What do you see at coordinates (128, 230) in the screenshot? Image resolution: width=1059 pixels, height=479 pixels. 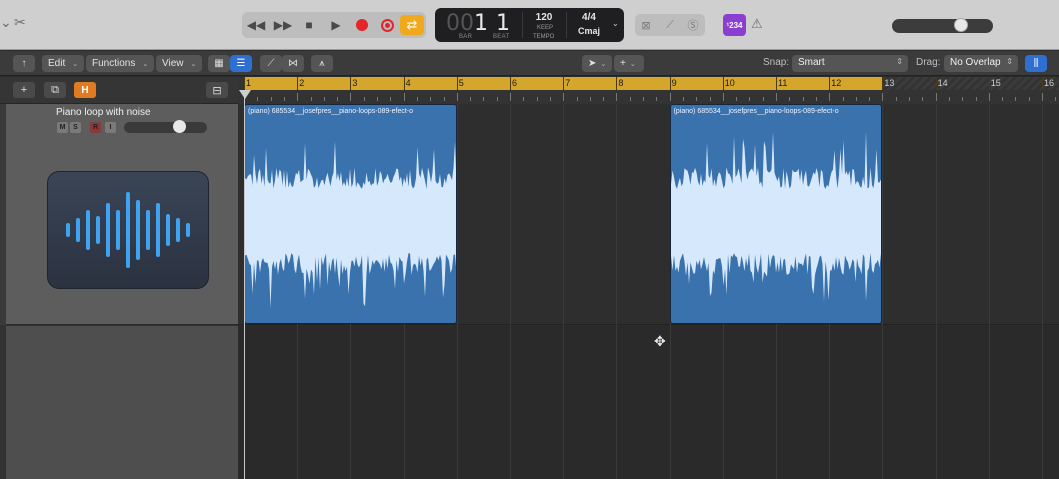 I see `audio-waveform-icon` at bounding box center [128, 230].